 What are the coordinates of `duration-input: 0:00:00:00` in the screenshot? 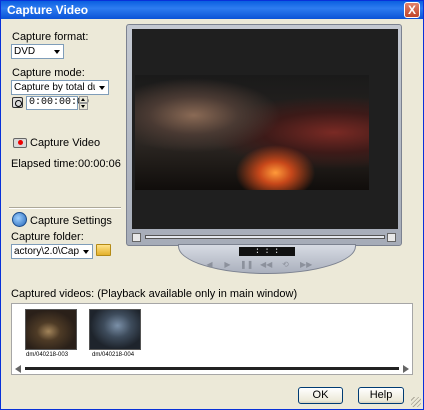 It's located at (57, 103).